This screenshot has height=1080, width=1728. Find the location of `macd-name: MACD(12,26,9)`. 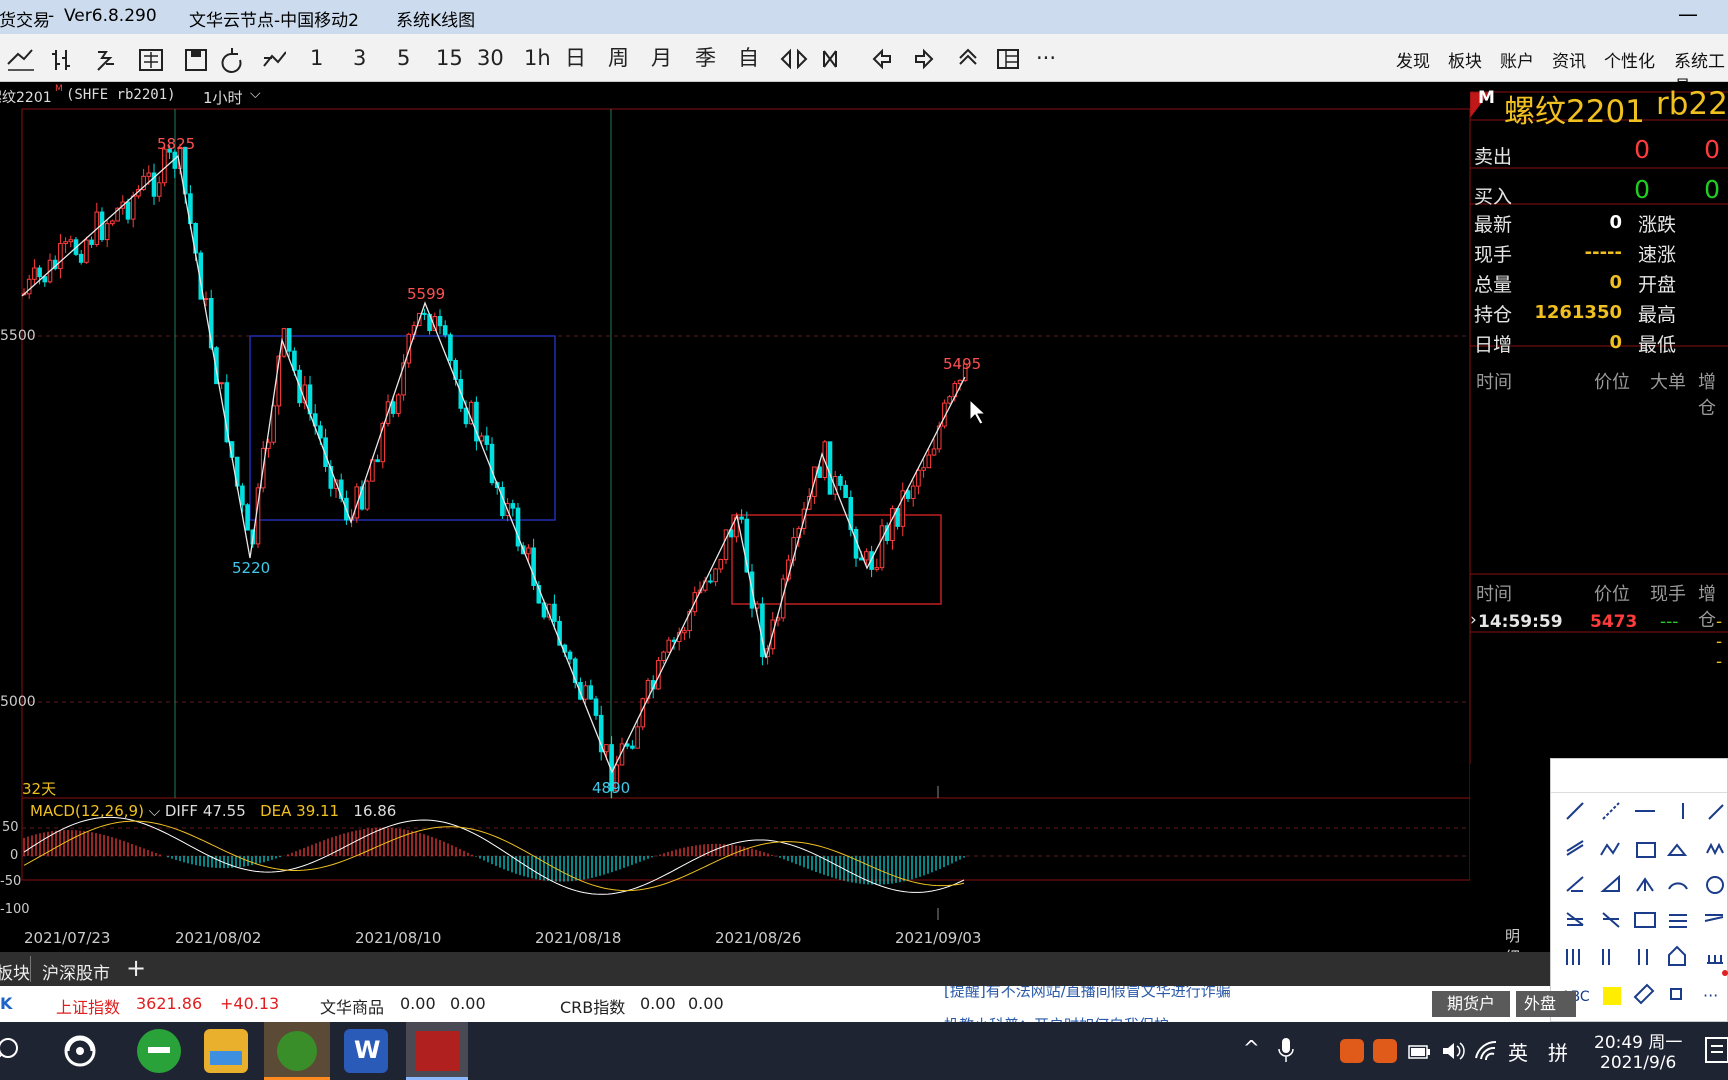

macd-name: MACD(12,26,9) is located at coordinates (87, 811).